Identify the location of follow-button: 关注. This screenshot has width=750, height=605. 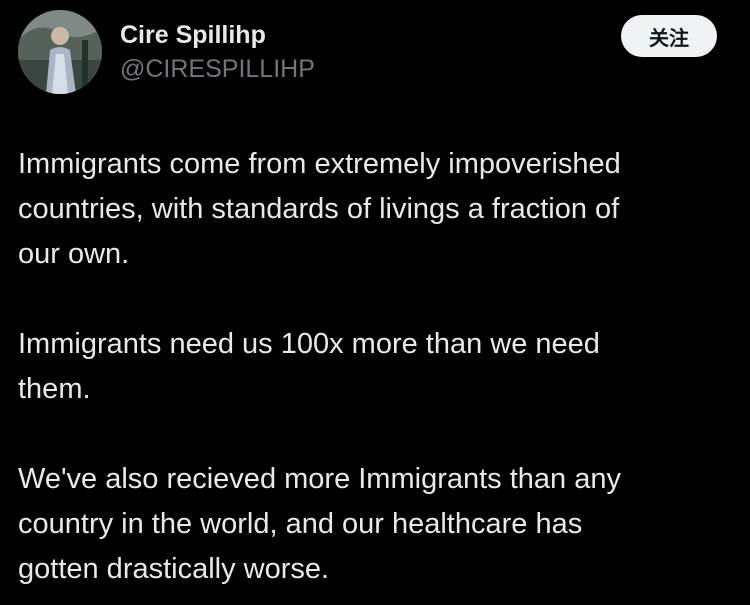
(669, 36).